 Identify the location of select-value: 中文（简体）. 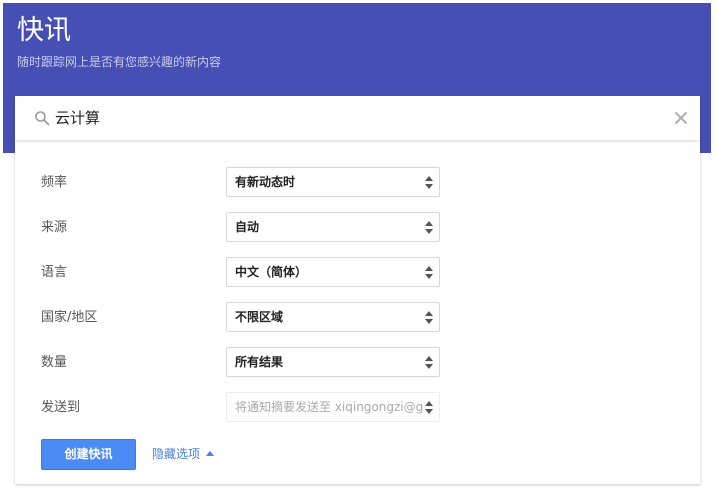
(271, 272).